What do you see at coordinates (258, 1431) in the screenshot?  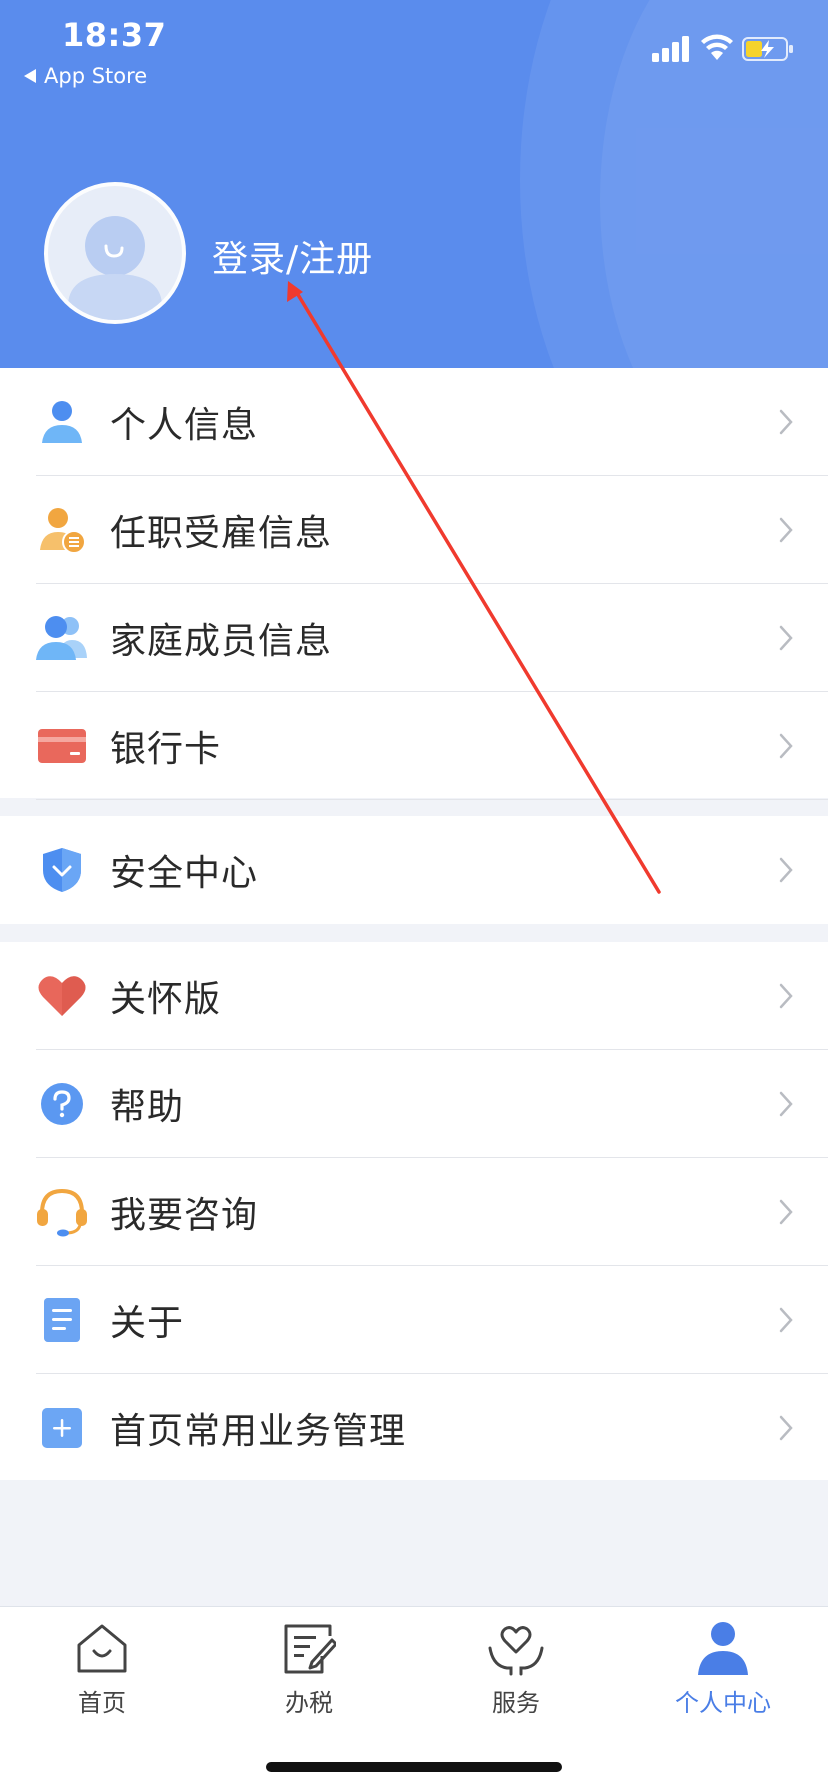 I see `menu-item-label: 首页常用业务管理` at bounding box center [258, 1431].